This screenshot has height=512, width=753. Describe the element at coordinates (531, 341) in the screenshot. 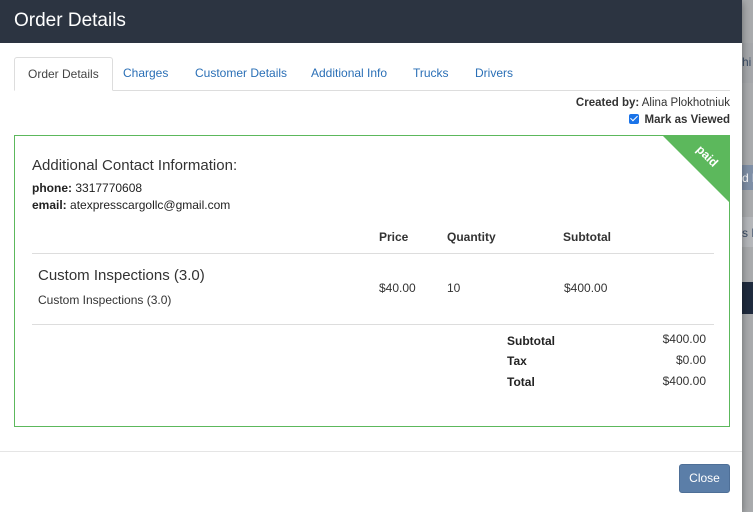

I see `summary-subtotal-label: Subtotal` at that location.